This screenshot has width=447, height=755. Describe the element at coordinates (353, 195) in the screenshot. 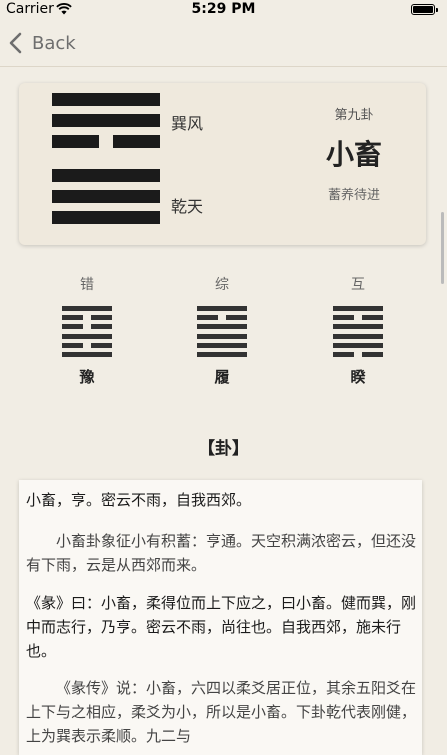

I see `hexagram-description: 蓄养待进` at that location.